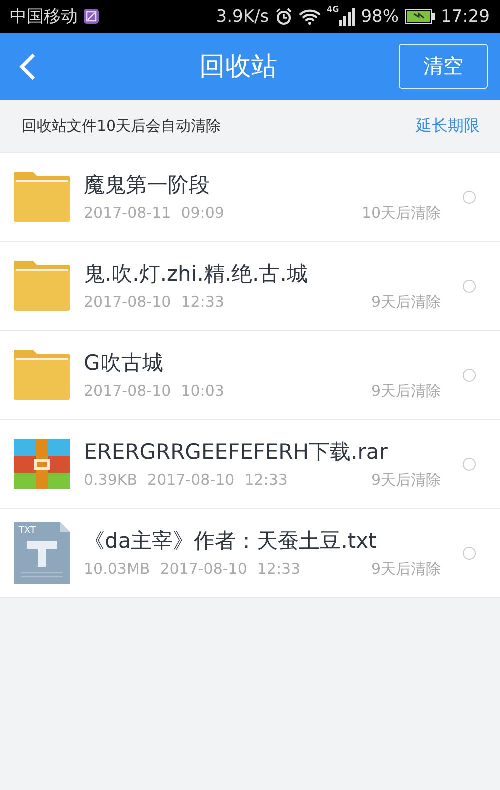  I want to click on battery-icon, so click(420, 16).